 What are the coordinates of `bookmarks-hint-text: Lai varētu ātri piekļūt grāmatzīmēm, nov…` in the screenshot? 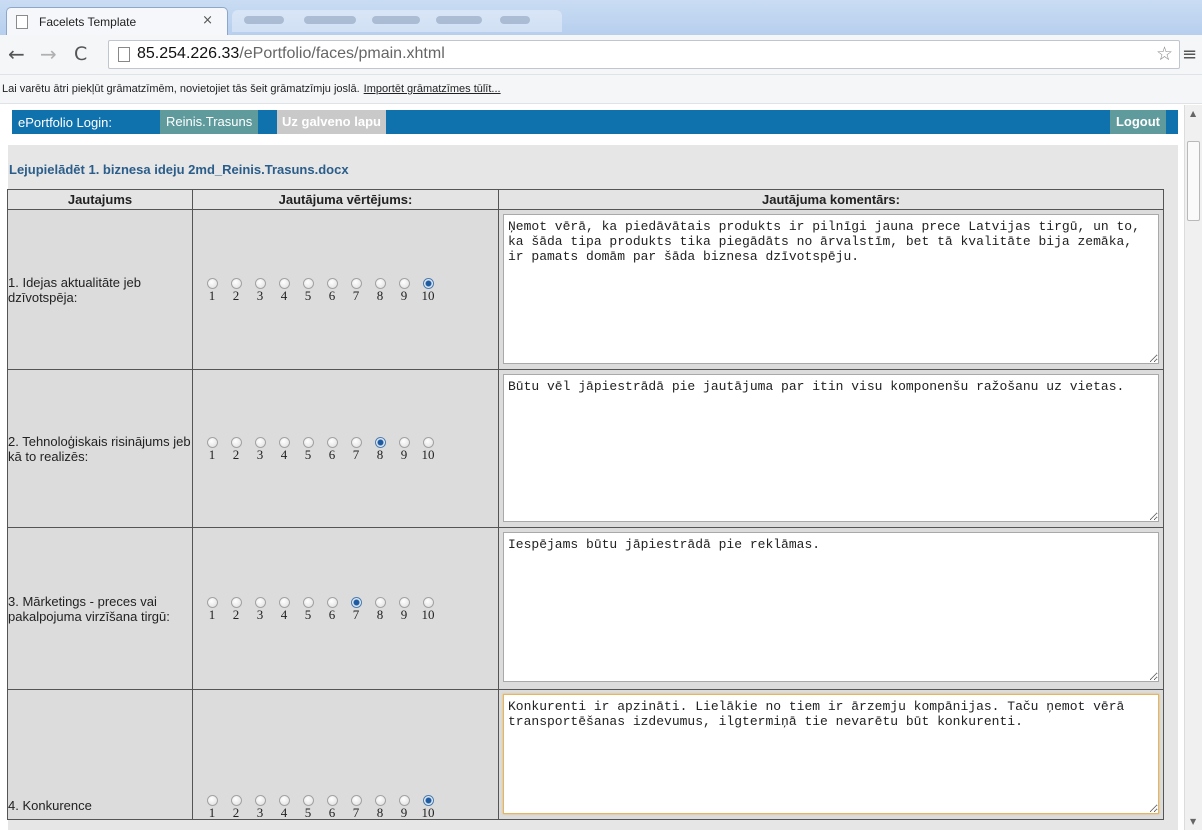 It's located at (181, 89).